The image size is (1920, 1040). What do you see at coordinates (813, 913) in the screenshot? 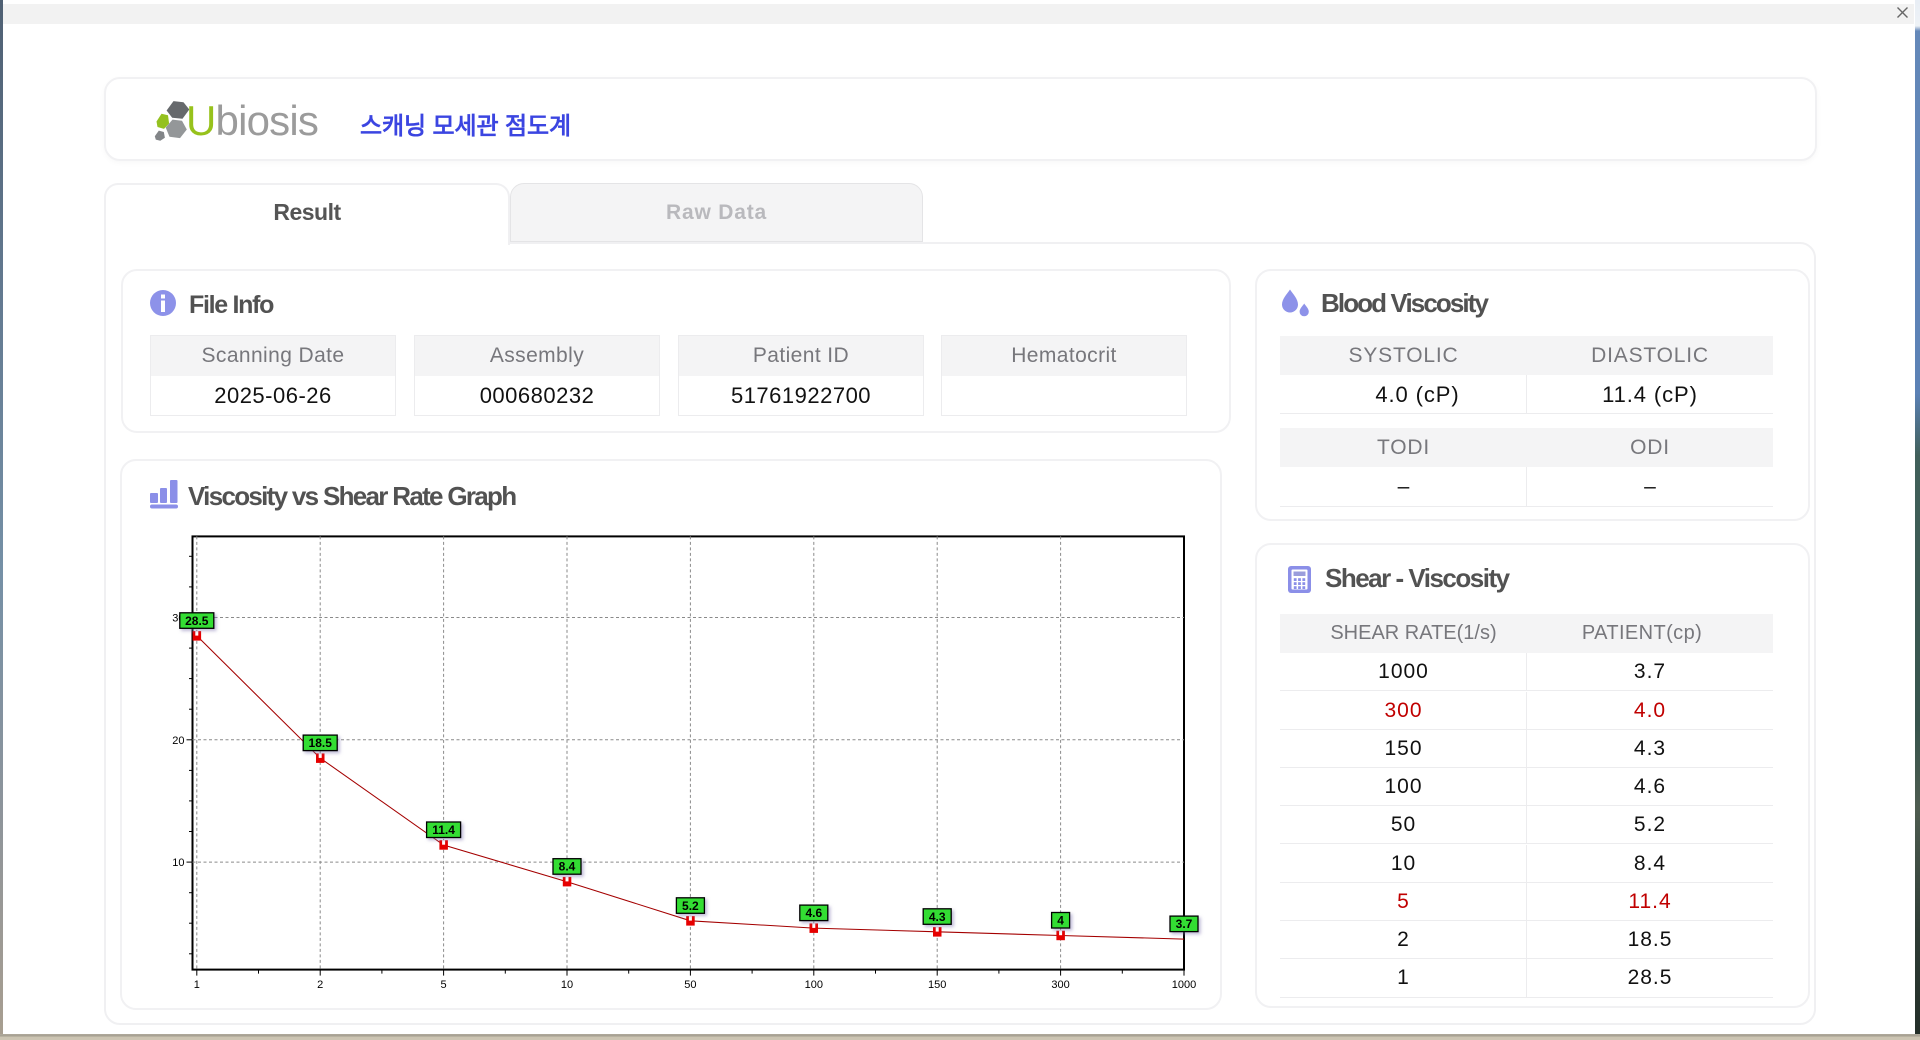
I see `svg-text: 4.6` at bounding box center [813, 913].